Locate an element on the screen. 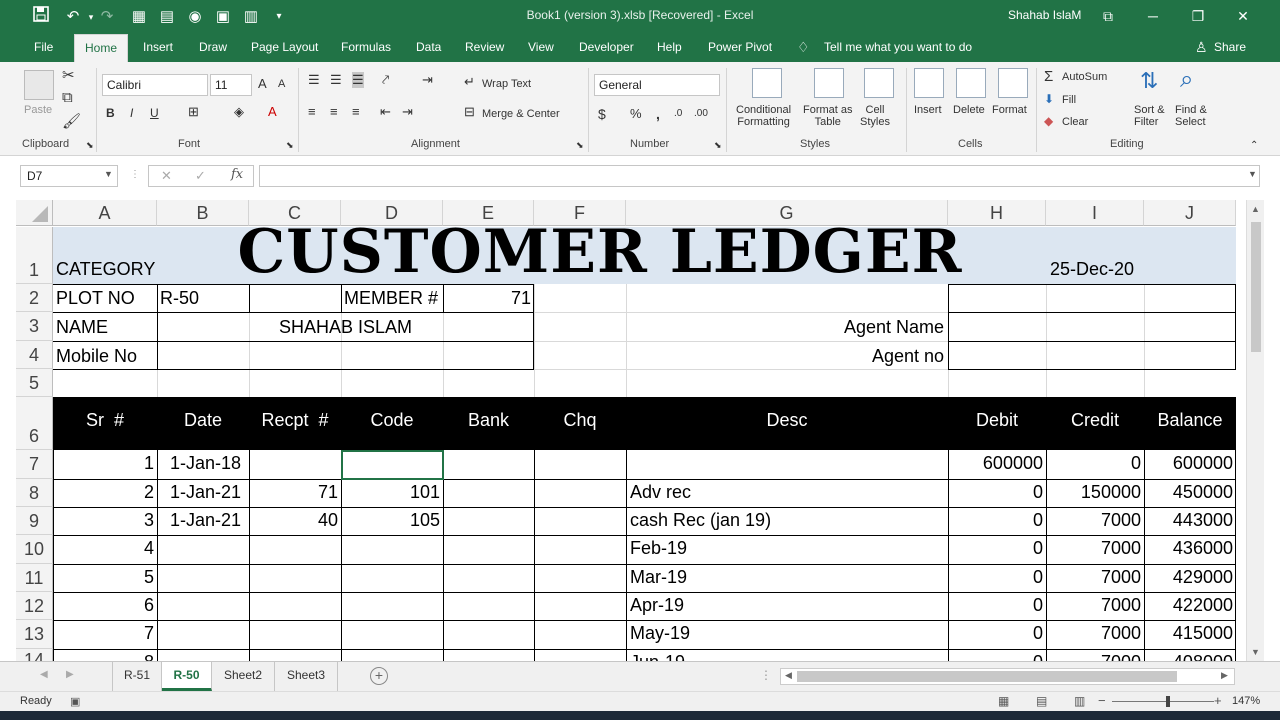 The height and width of the screenshot is (720, 1280). merge-center-button: Merge & Center is located at coordinates (521, 114).